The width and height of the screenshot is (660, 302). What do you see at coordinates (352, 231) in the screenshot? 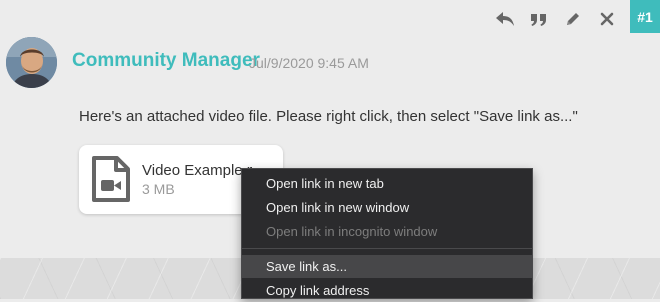
I see `menu-item-open-incognito: Open link in incognito window` at bounding box center [352, 231].